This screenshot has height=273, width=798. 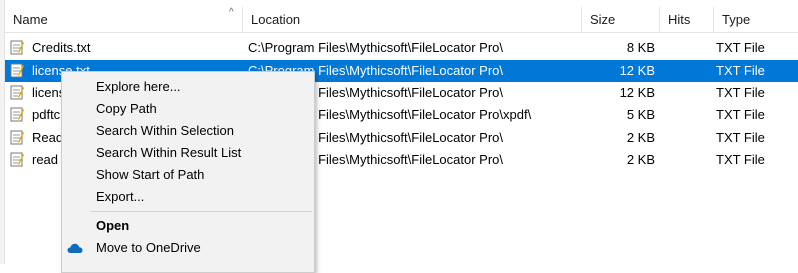 I want to click on menu-item-label: Search Within Selection, so click(x=165, y=130).